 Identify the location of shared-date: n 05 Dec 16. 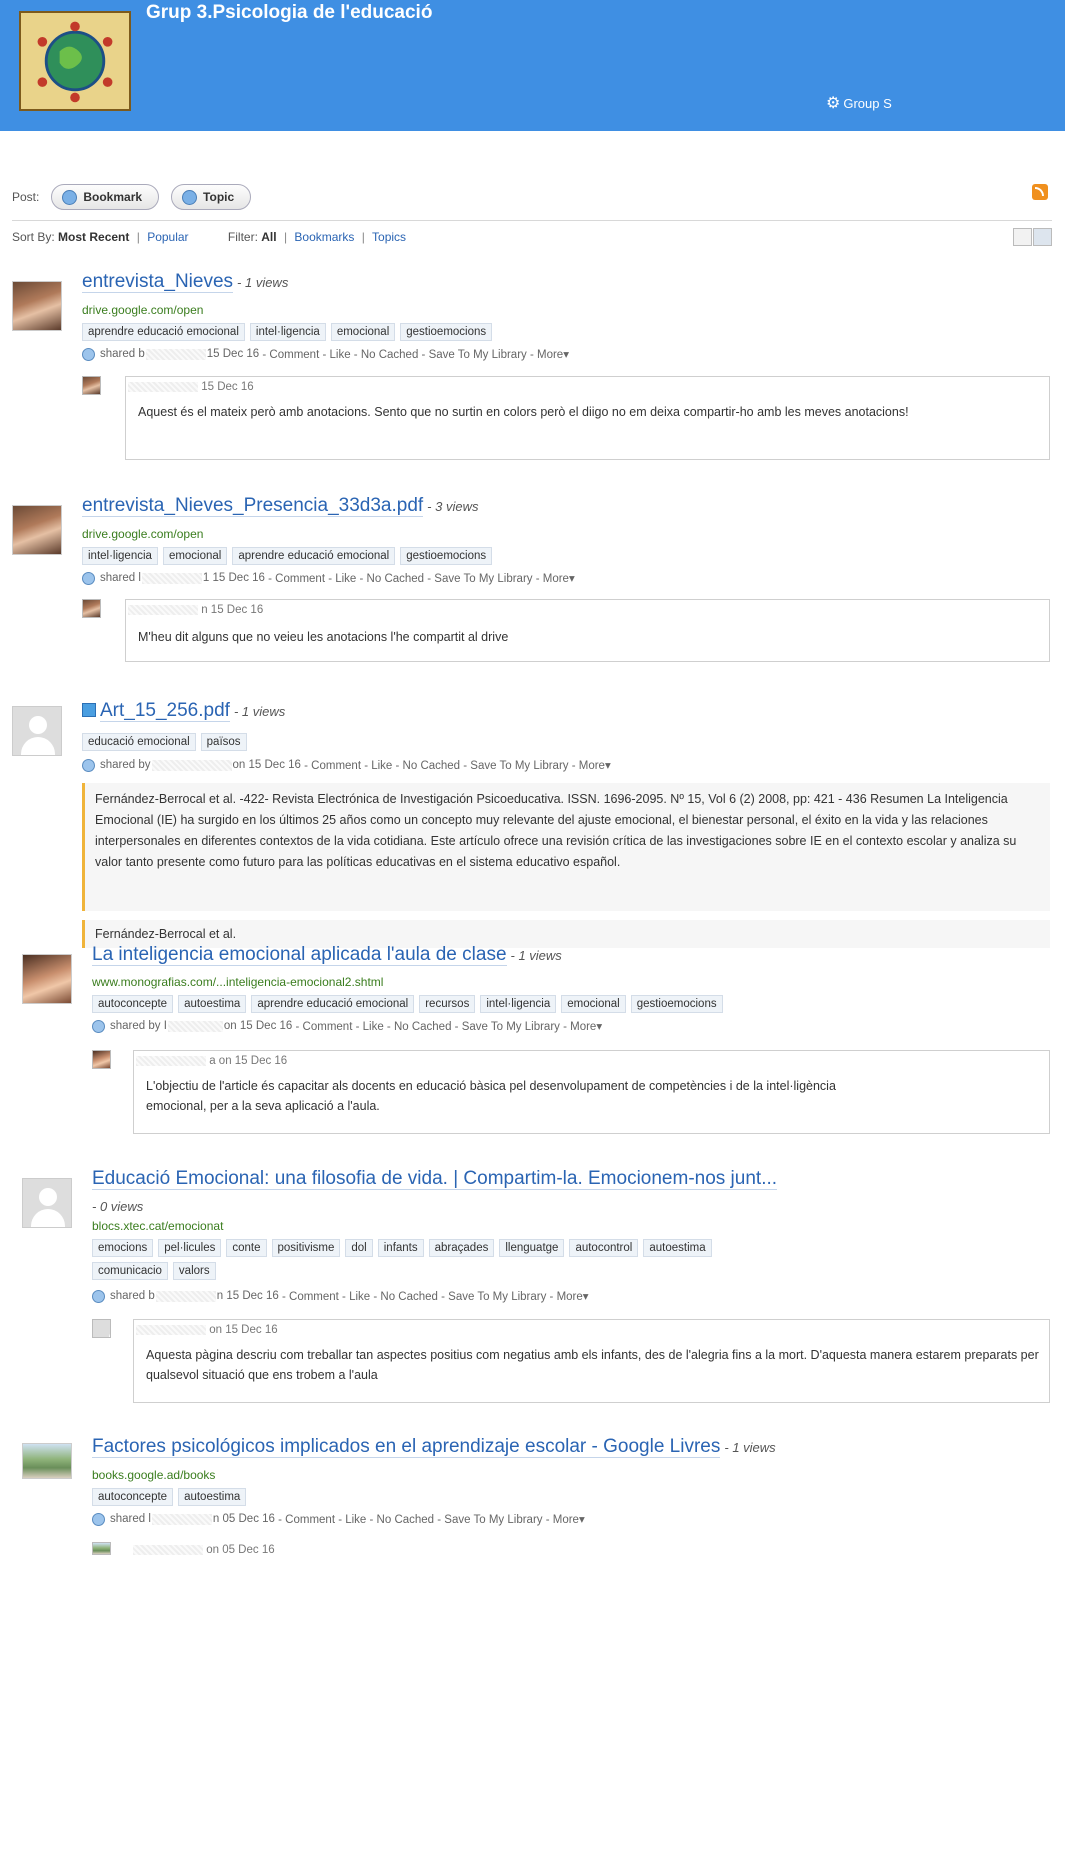
(243, 1519).